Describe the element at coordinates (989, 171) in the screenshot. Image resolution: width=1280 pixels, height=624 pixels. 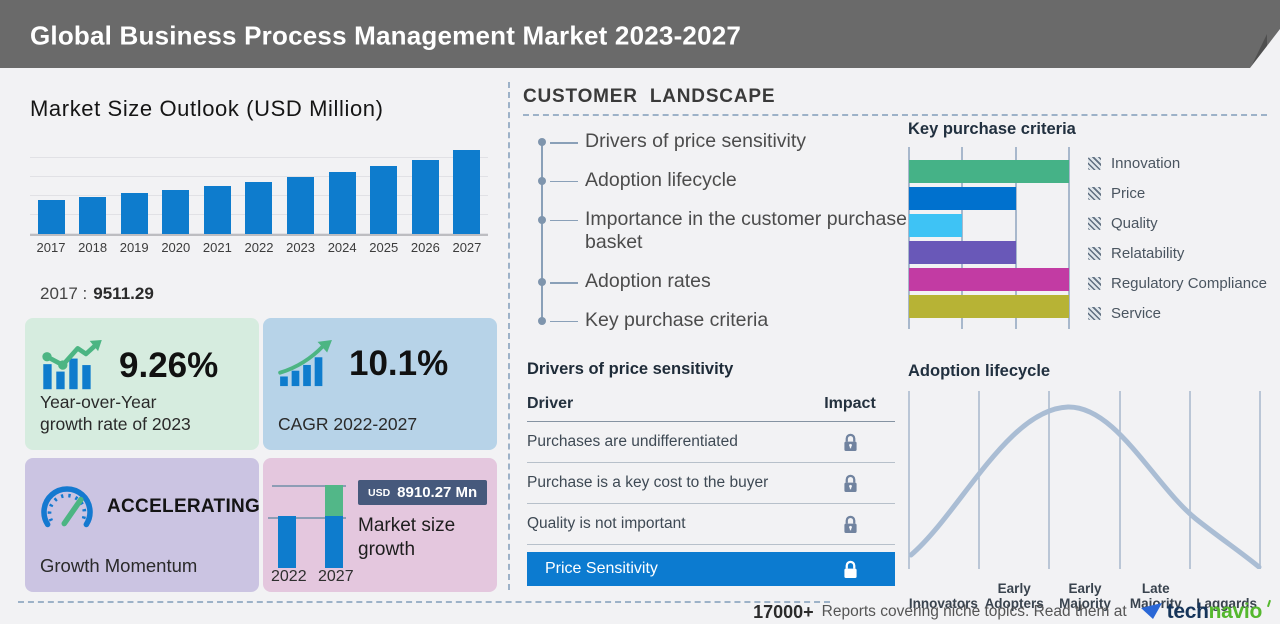
I see `criteria-bar-innovation` at that location.